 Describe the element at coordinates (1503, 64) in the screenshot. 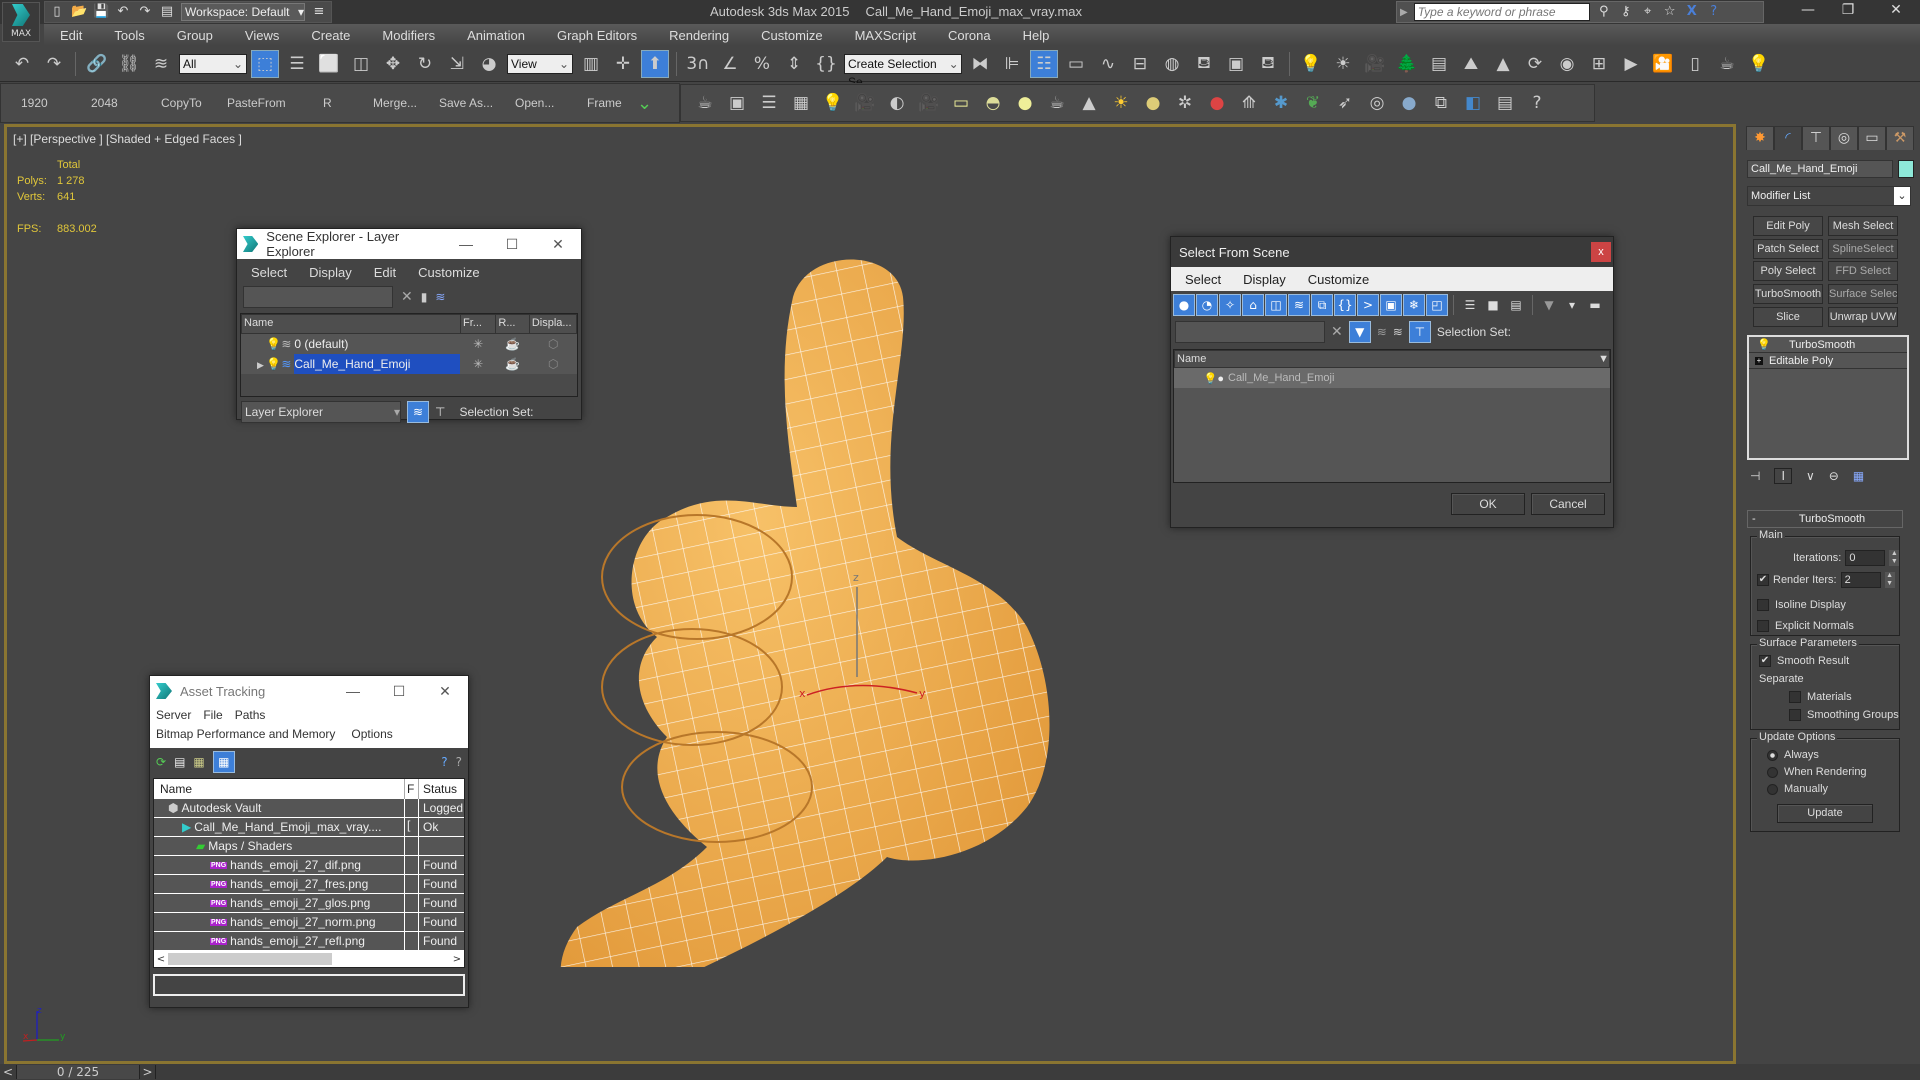

I see `proxy-icon: ▲` at that location.